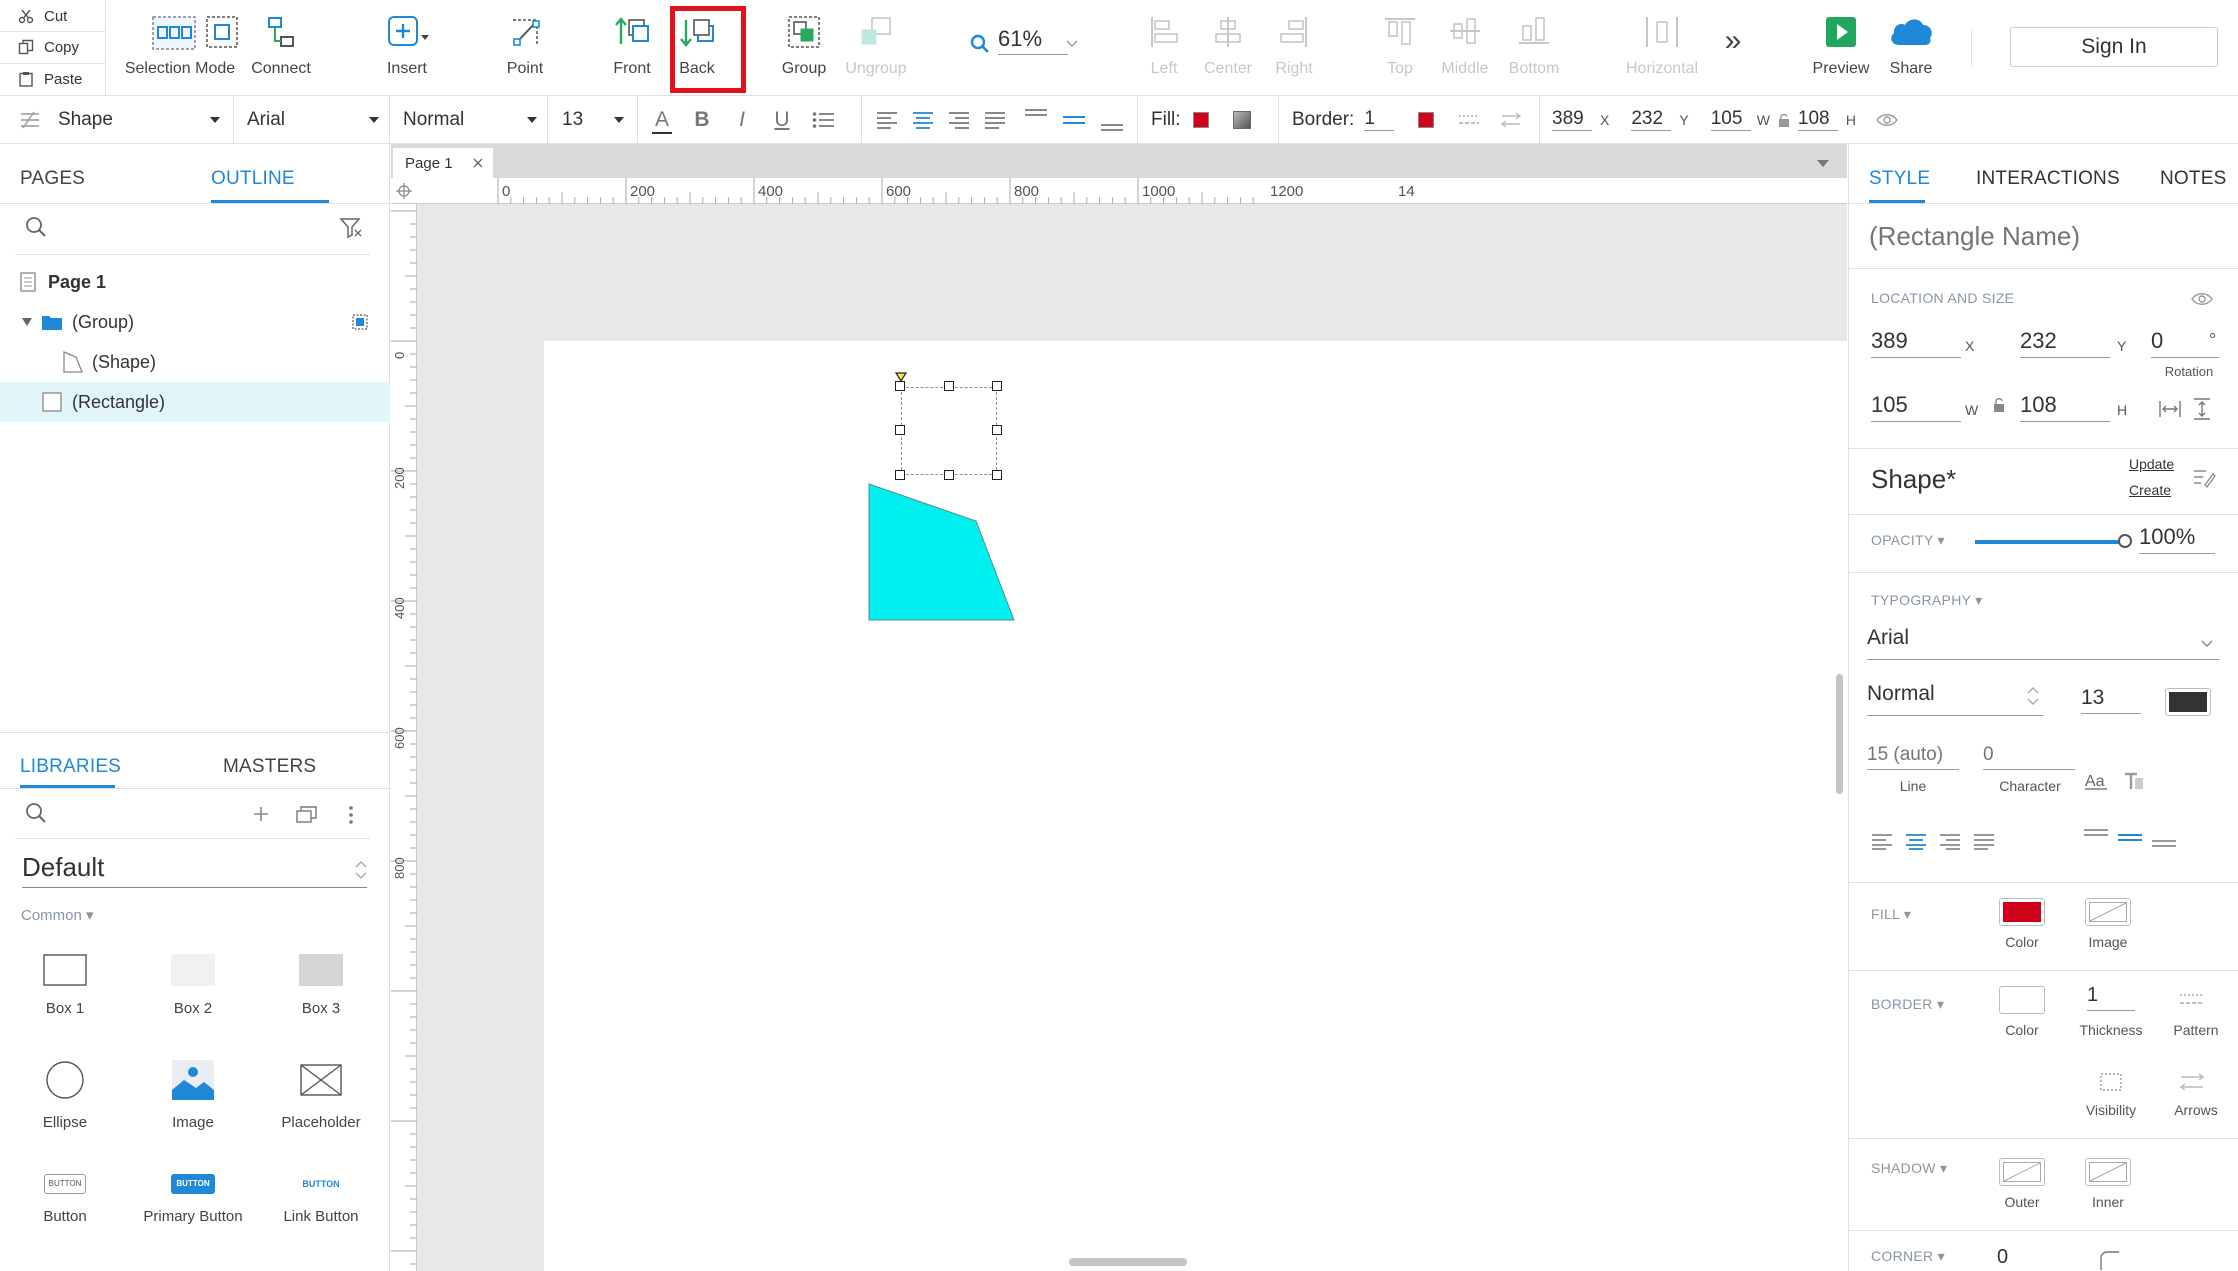  What do you see at coordinates (307, 814) in the screenshot?
I see `library-manage-icon` at bounding box center [307, 814].